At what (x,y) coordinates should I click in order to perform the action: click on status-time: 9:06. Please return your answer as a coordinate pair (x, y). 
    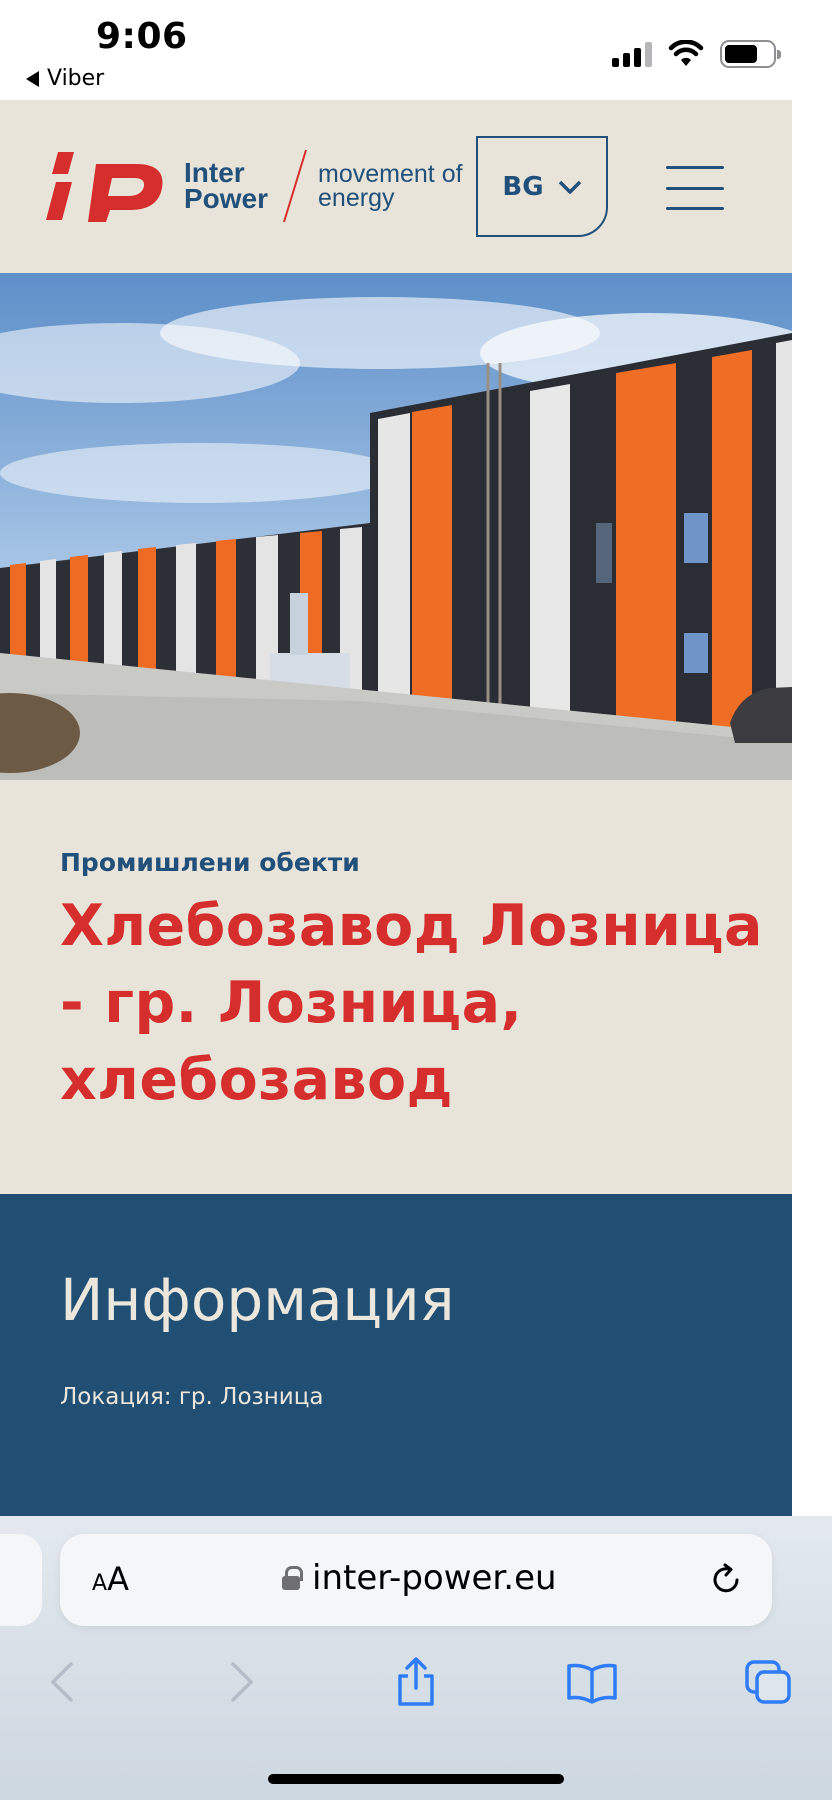
    Looking at the image, I should click on (142, 36).